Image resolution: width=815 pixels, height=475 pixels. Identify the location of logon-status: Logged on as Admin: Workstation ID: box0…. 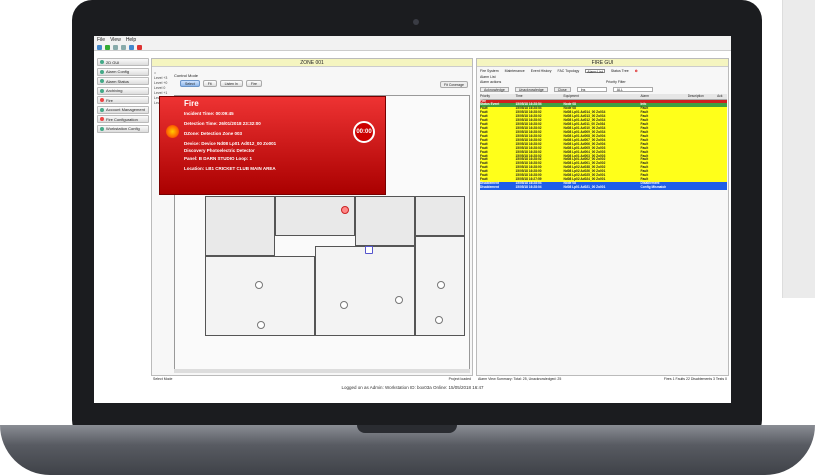
(412, 387).